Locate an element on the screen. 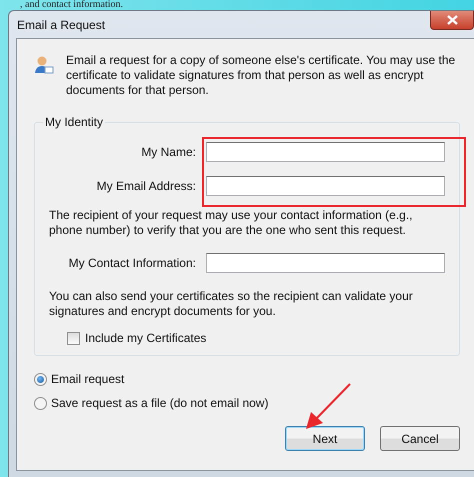 Image resolution: width=474 pixels, height=477 pixels. dialog-button: Next is located at coordinates (325, 438).